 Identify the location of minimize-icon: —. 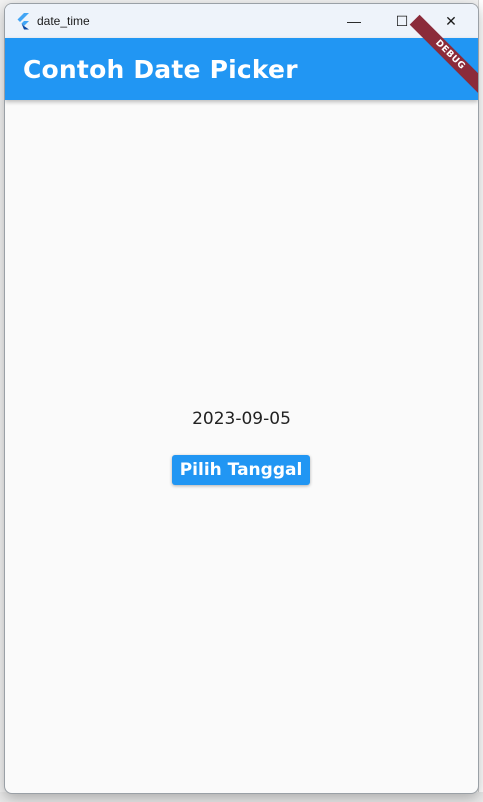
(354, 21).